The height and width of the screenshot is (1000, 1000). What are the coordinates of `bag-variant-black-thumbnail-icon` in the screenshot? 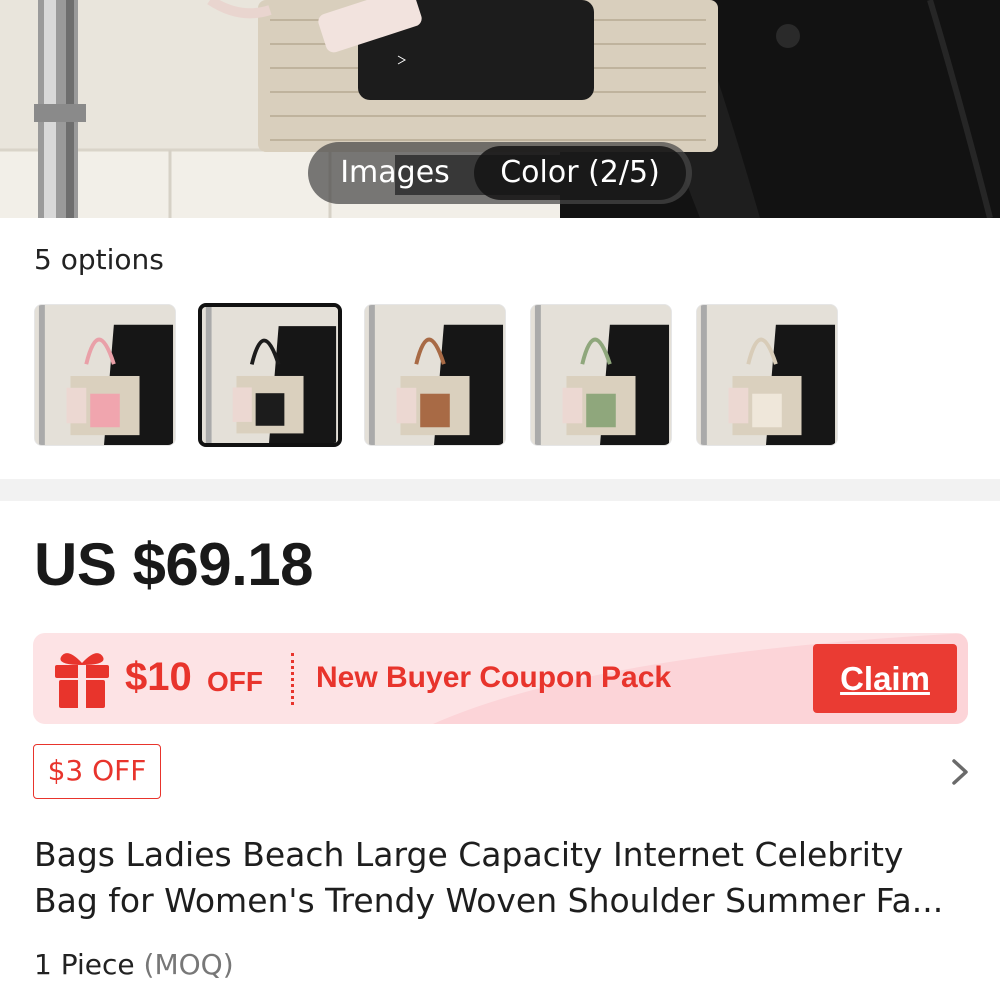 It's located at (270, 375).